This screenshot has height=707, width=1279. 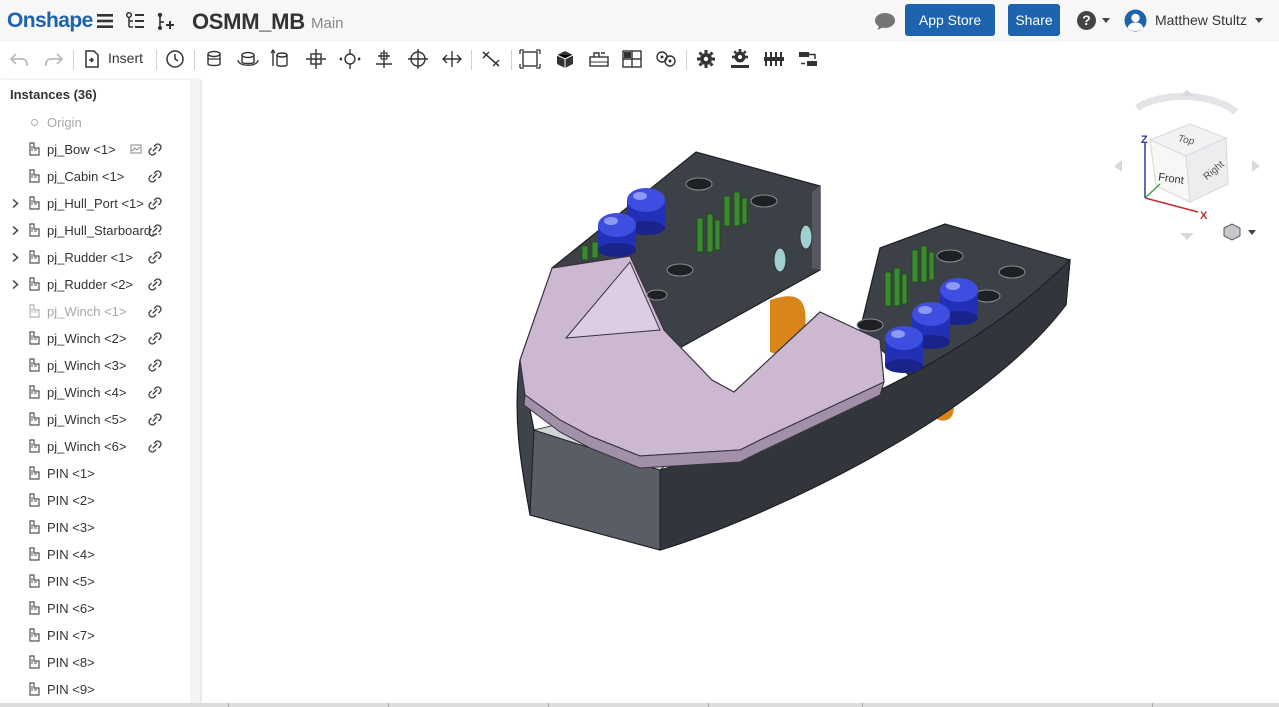 I want to click on instance-label: pj_Rudder <1>, so click(x=90, y=257).